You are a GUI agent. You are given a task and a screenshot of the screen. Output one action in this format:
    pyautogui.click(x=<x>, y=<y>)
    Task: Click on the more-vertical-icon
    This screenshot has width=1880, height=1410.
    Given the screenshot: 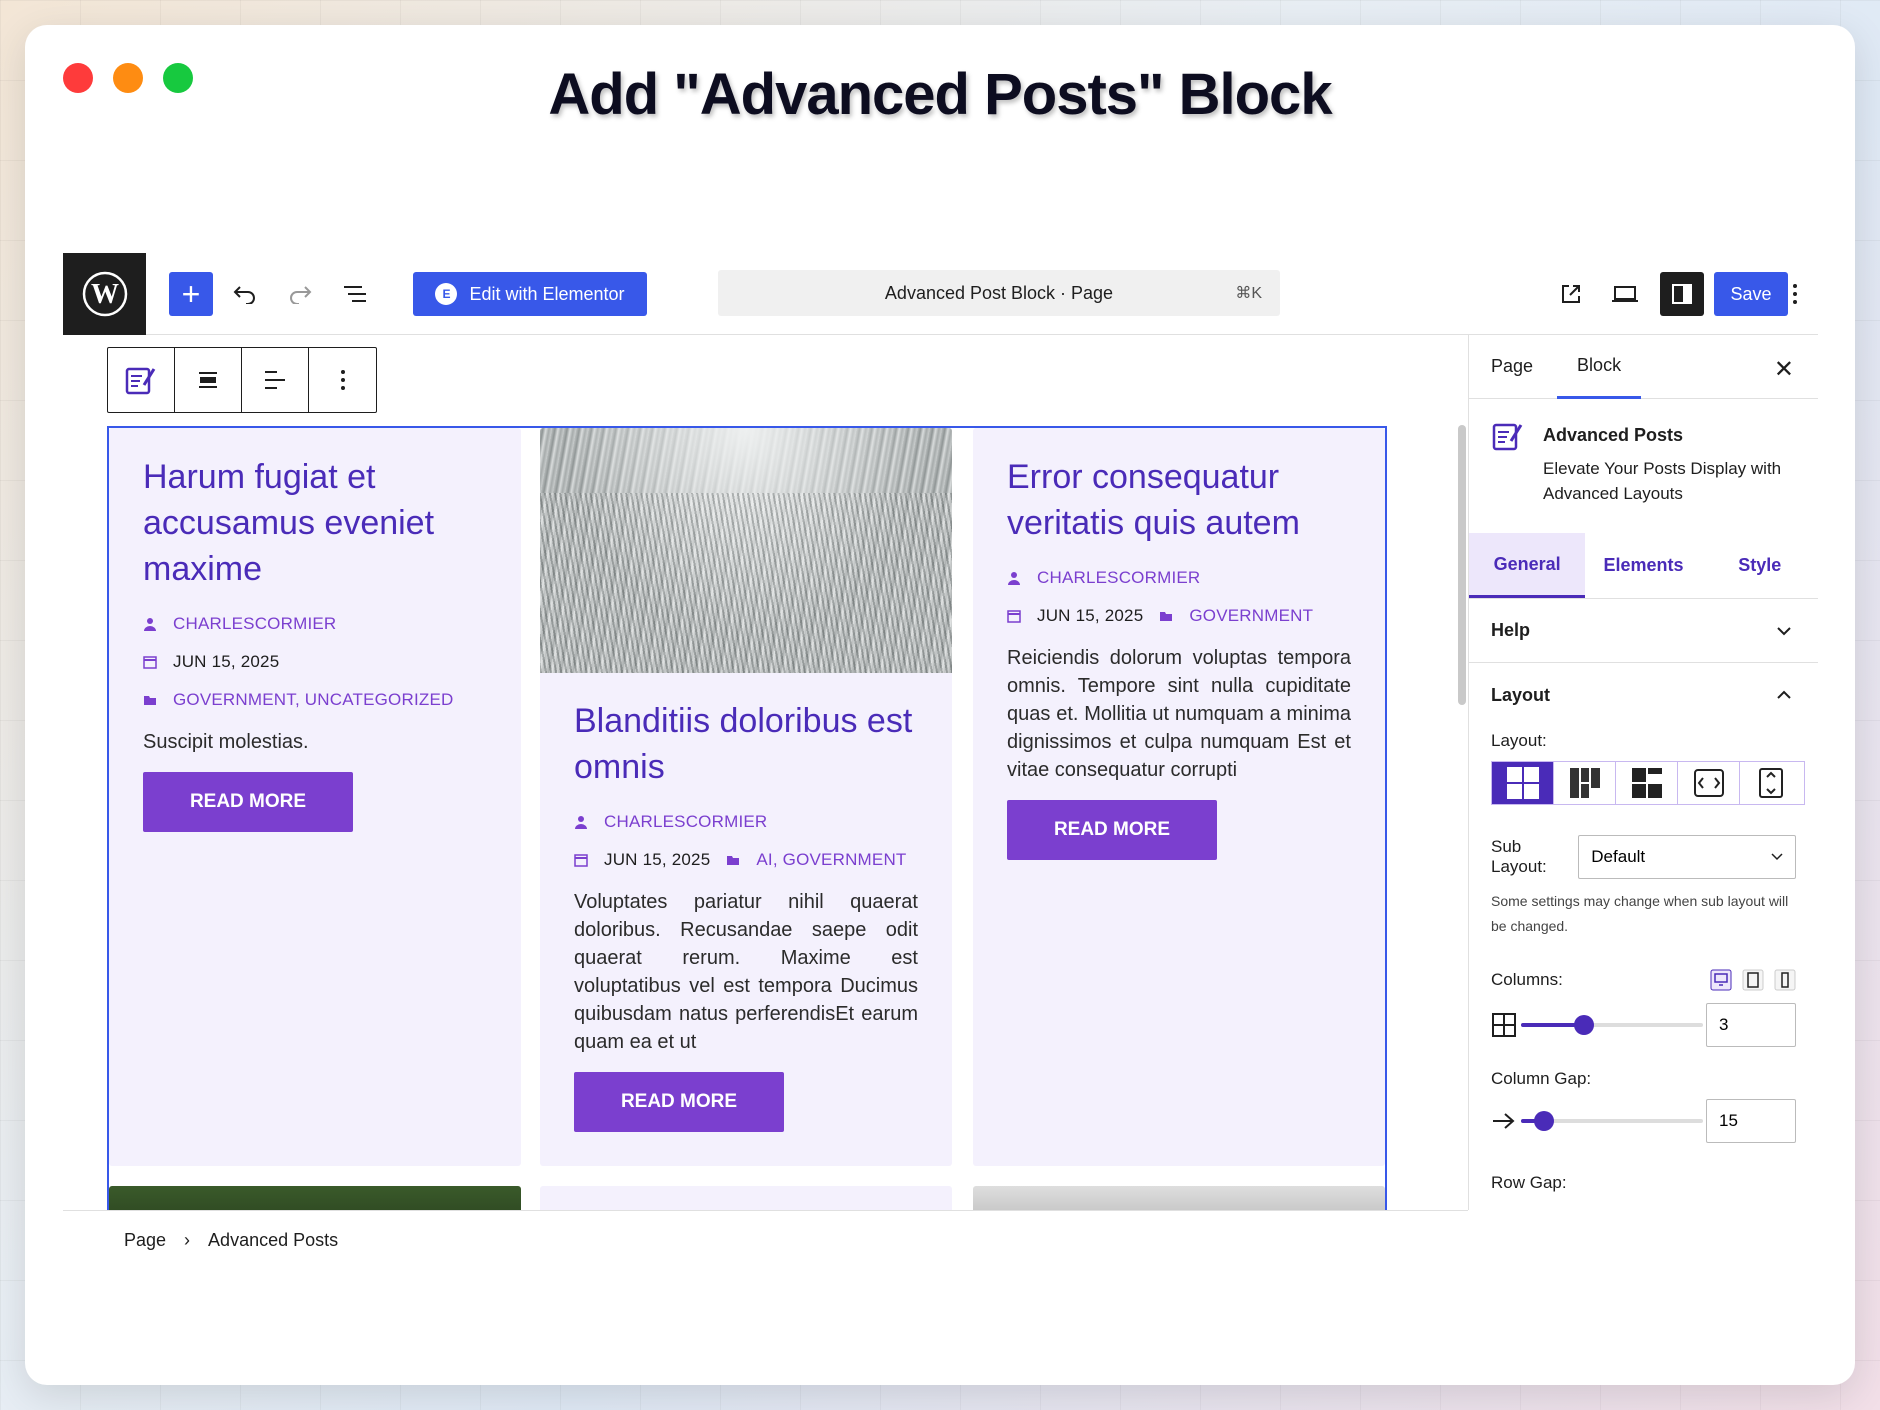 What is the action you would take?
    pyautogui.click(x=342, y=380)
    